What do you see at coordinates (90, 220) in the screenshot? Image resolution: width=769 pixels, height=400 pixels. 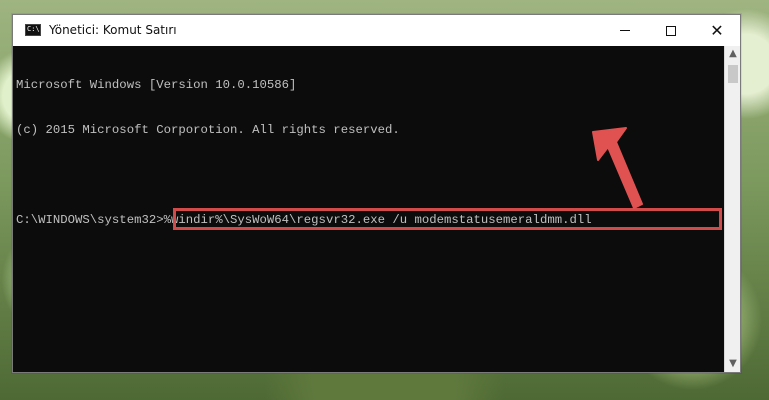 I see `prompt-text: C:\WINDOWS\system32>` at bounding box center [90, 220].